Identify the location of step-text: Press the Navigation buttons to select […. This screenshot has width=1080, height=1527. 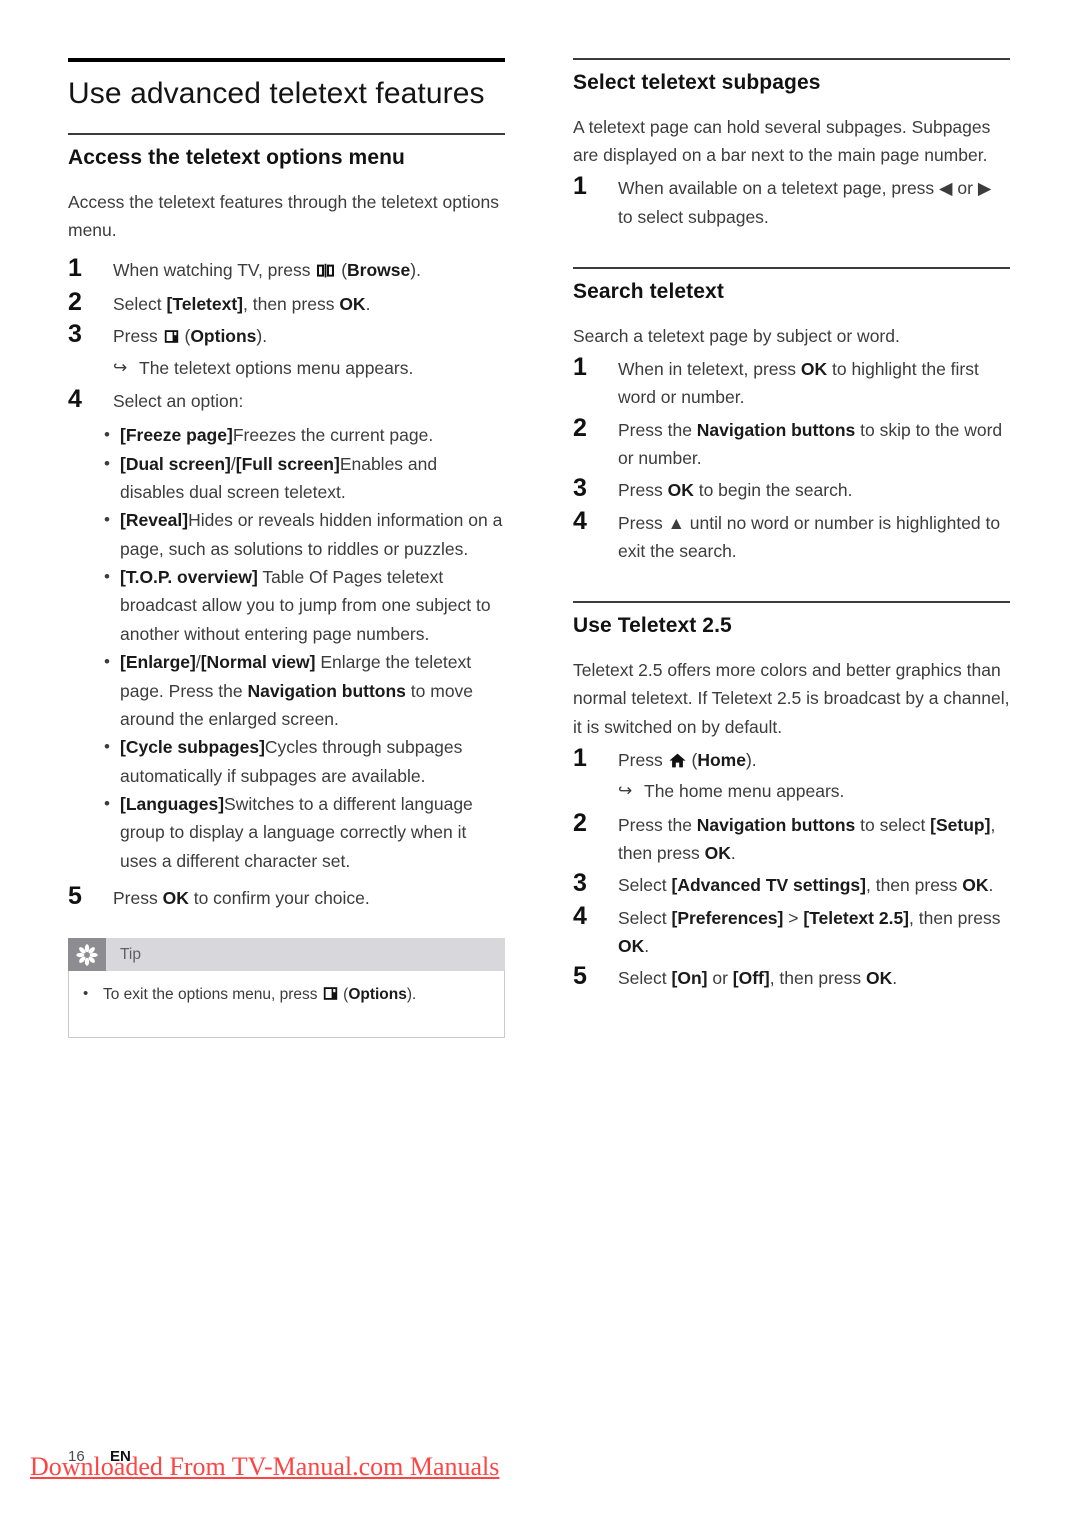
(814, 838).